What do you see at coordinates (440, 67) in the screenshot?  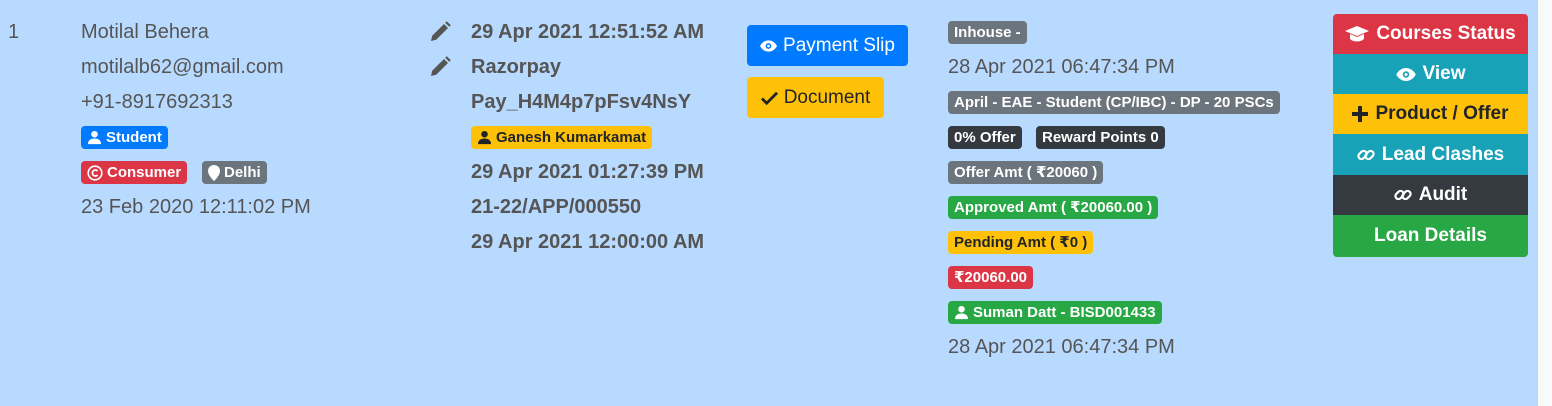 I see `edit-payment-gateway-pencil-icon` at bounding box center [440, 67].